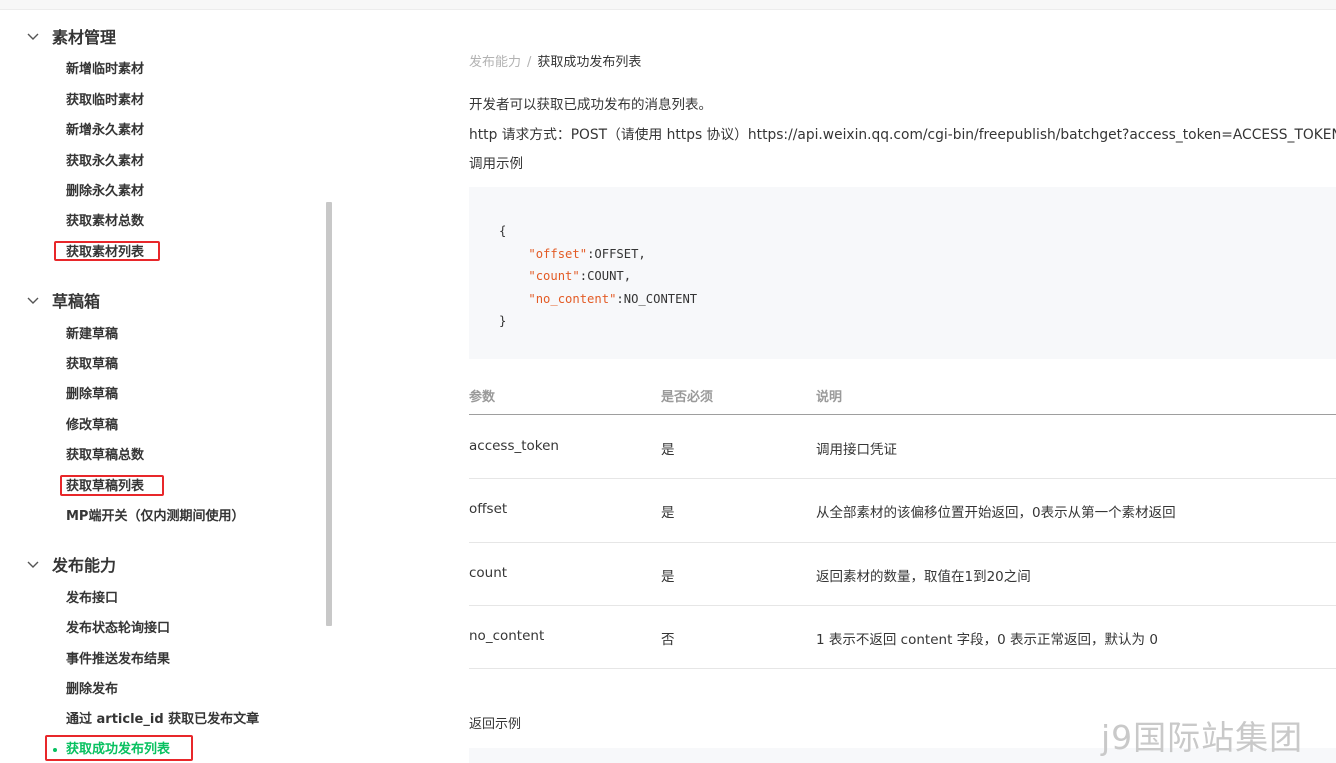 This screenshot has width=1336, height=763. What do you see at coordinates (118, 629) in the screenshot?
I see `sidebar-item-publish-status: 发布状态轮询接口` at bounding box center [118, 629].